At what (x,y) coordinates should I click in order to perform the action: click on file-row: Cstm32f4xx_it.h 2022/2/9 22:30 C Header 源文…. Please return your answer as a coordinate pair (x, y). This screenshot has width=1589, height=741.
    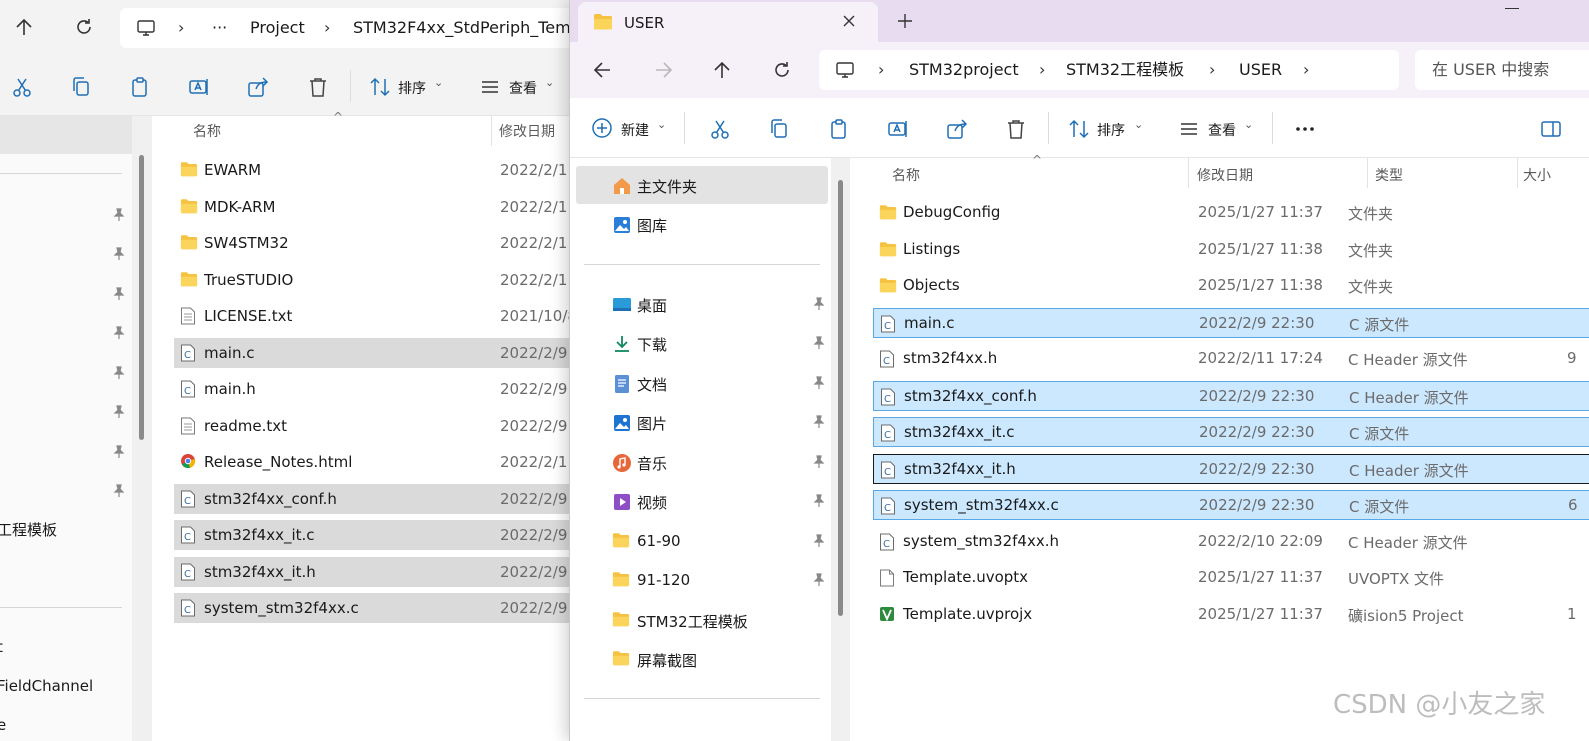
    Looking at the image, I should click on (1231, 468).